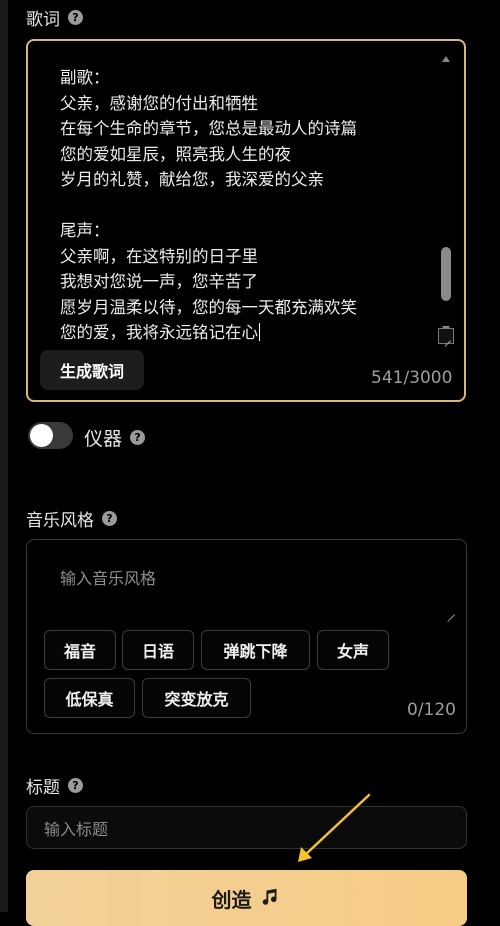 The height and width of the screenshot is (926, 500). Describe the element at coordinates (231, 900) in the screenshot. I see `create-button-label: 创造` at that location.